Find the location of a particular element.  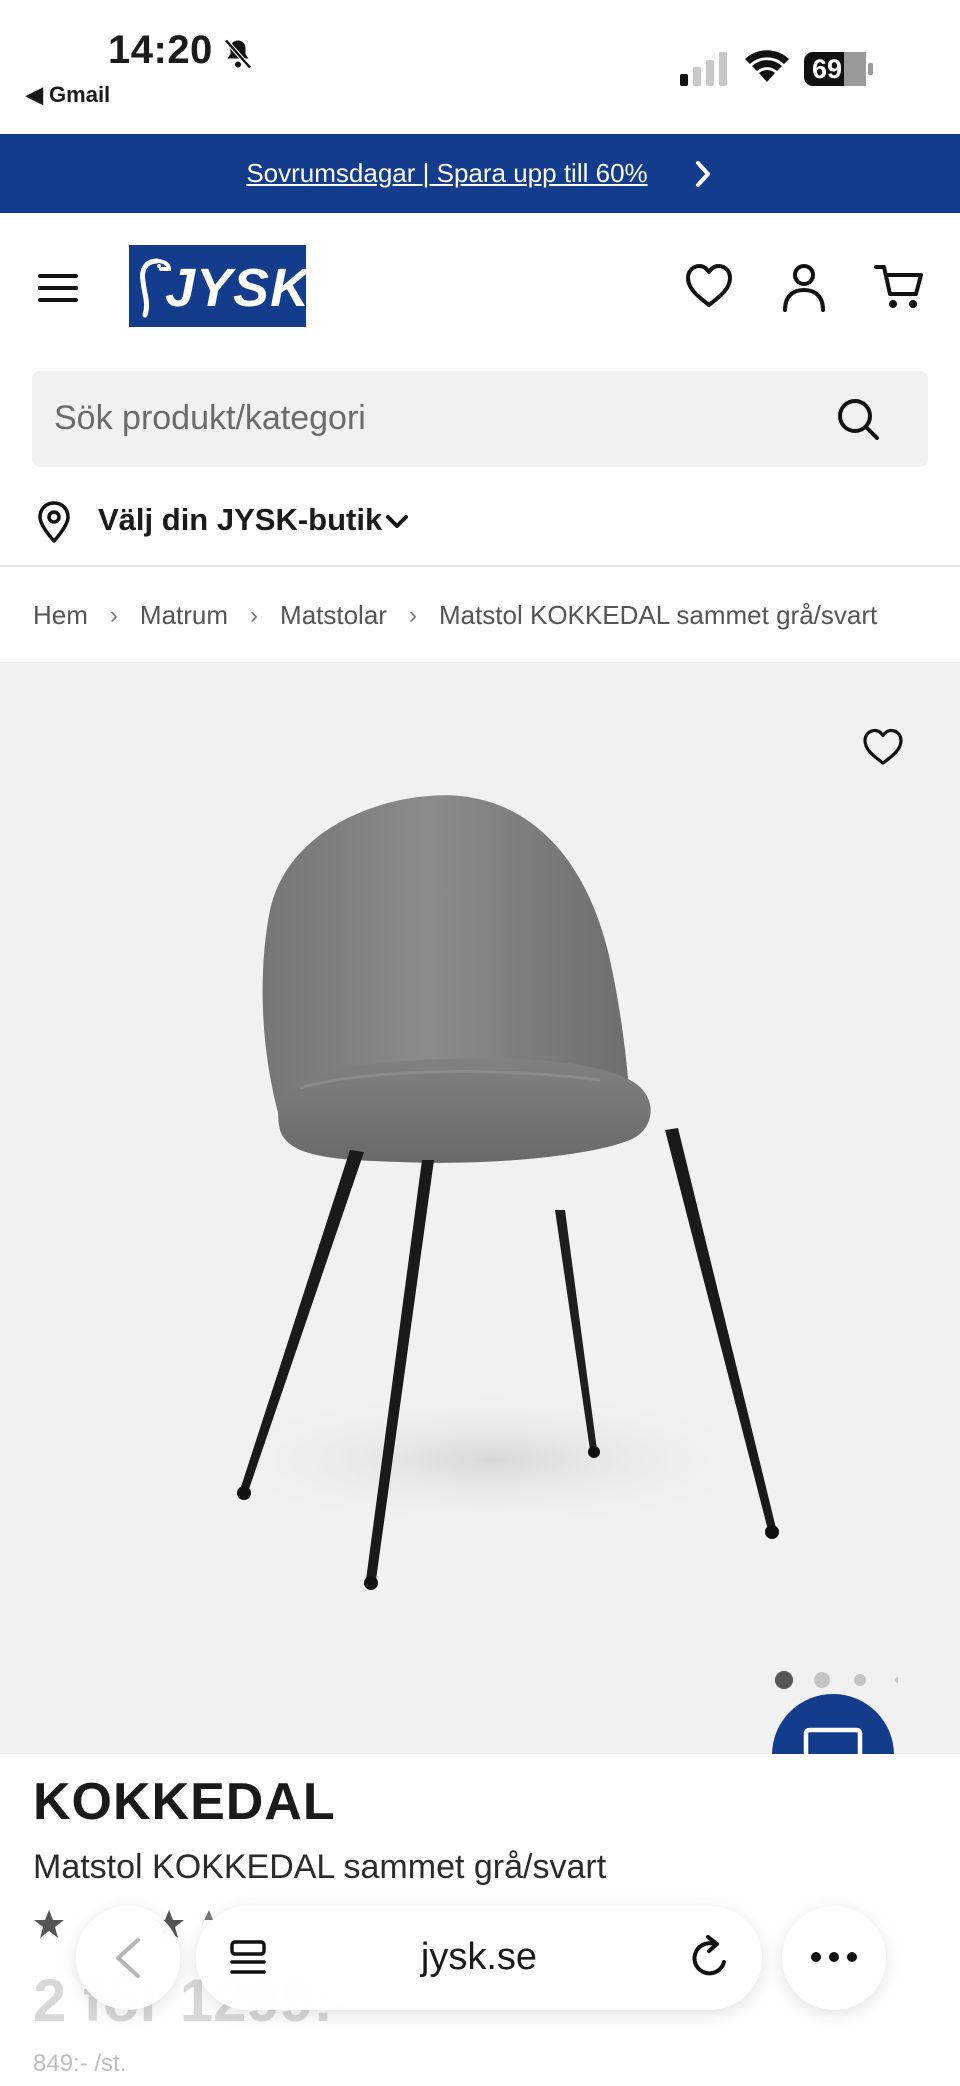

heart-wishlist-icon is located at coordinates (709, 286).